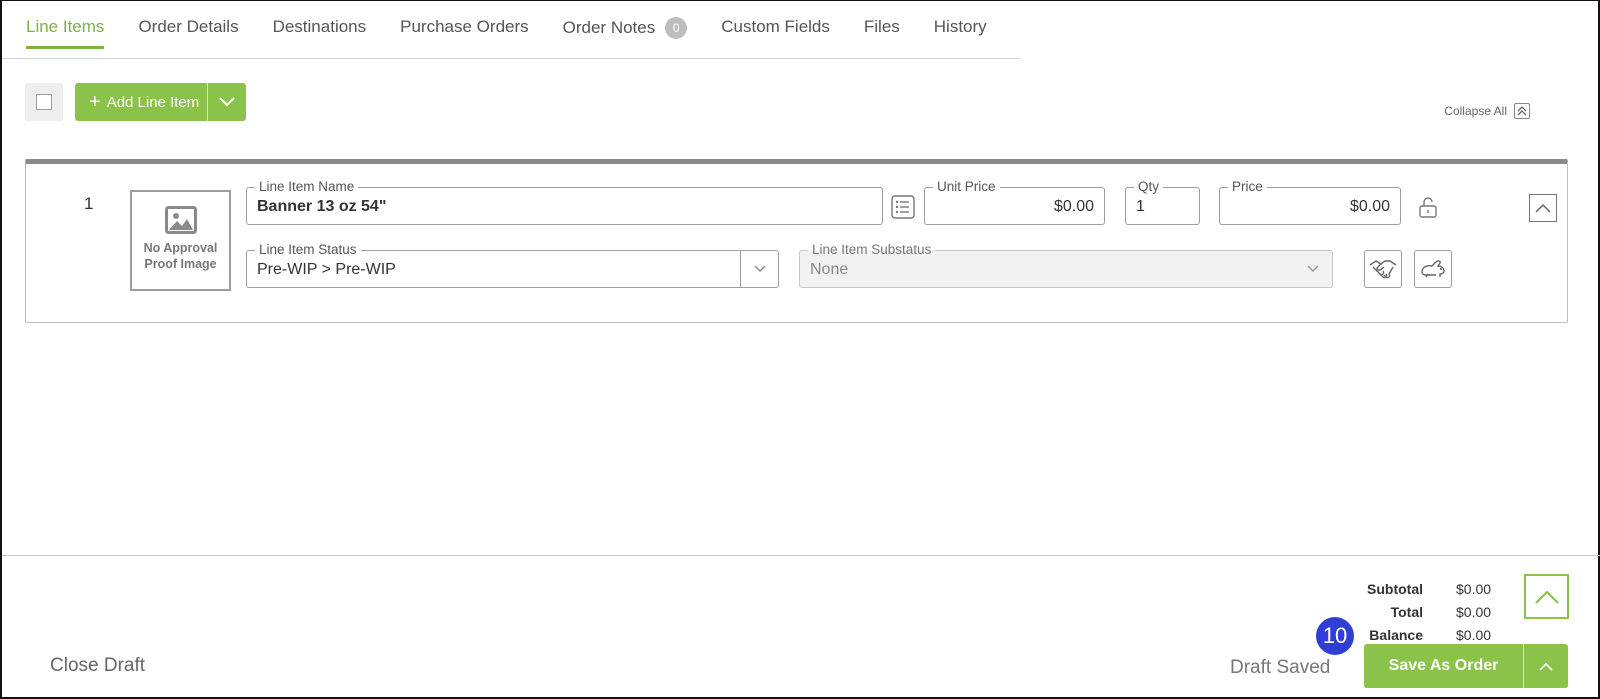 The image size is (1600, 699). Describe the element at coordinates (1395, 588) in the screenshot. I see `subtotal-label: Subtotal` at that location.